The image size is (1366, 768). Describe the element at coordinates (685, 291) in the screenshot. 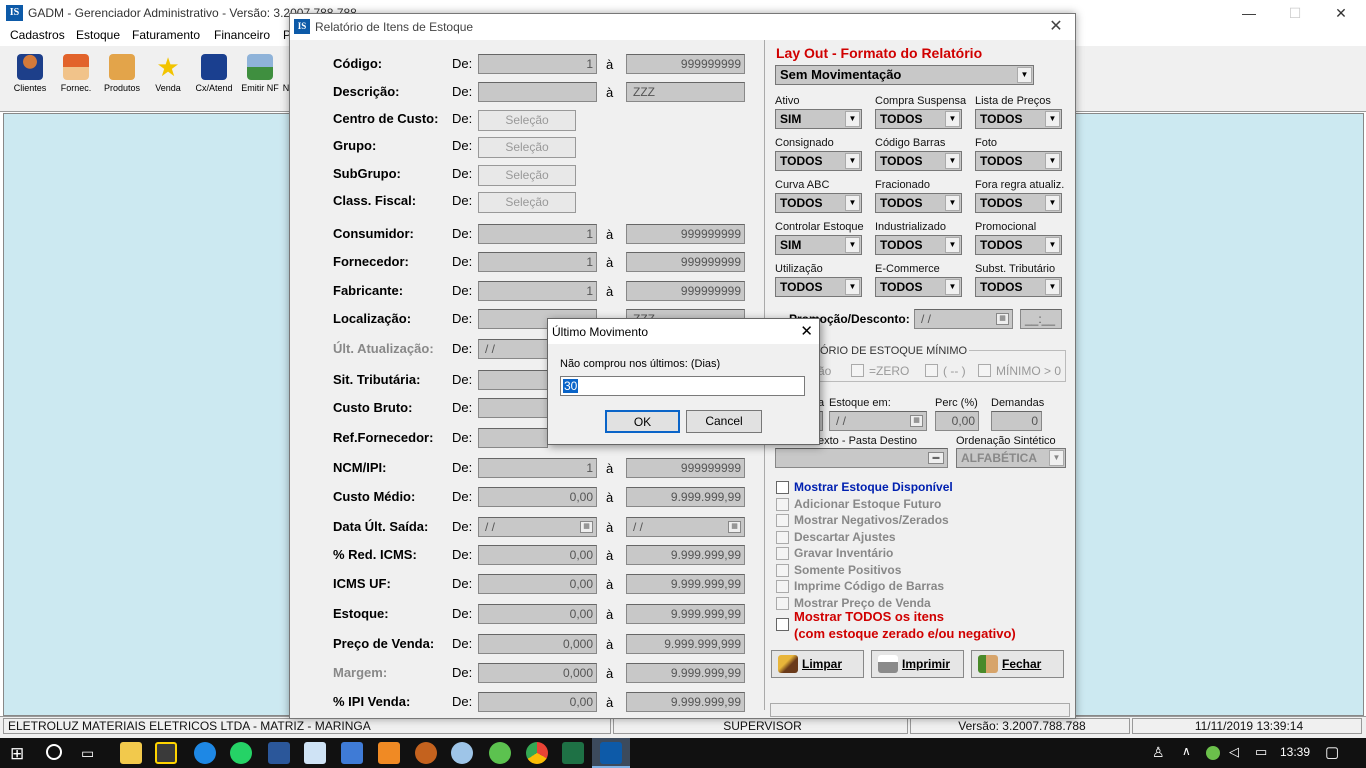

I see `fabricante-to-input: 999999999` at that location.